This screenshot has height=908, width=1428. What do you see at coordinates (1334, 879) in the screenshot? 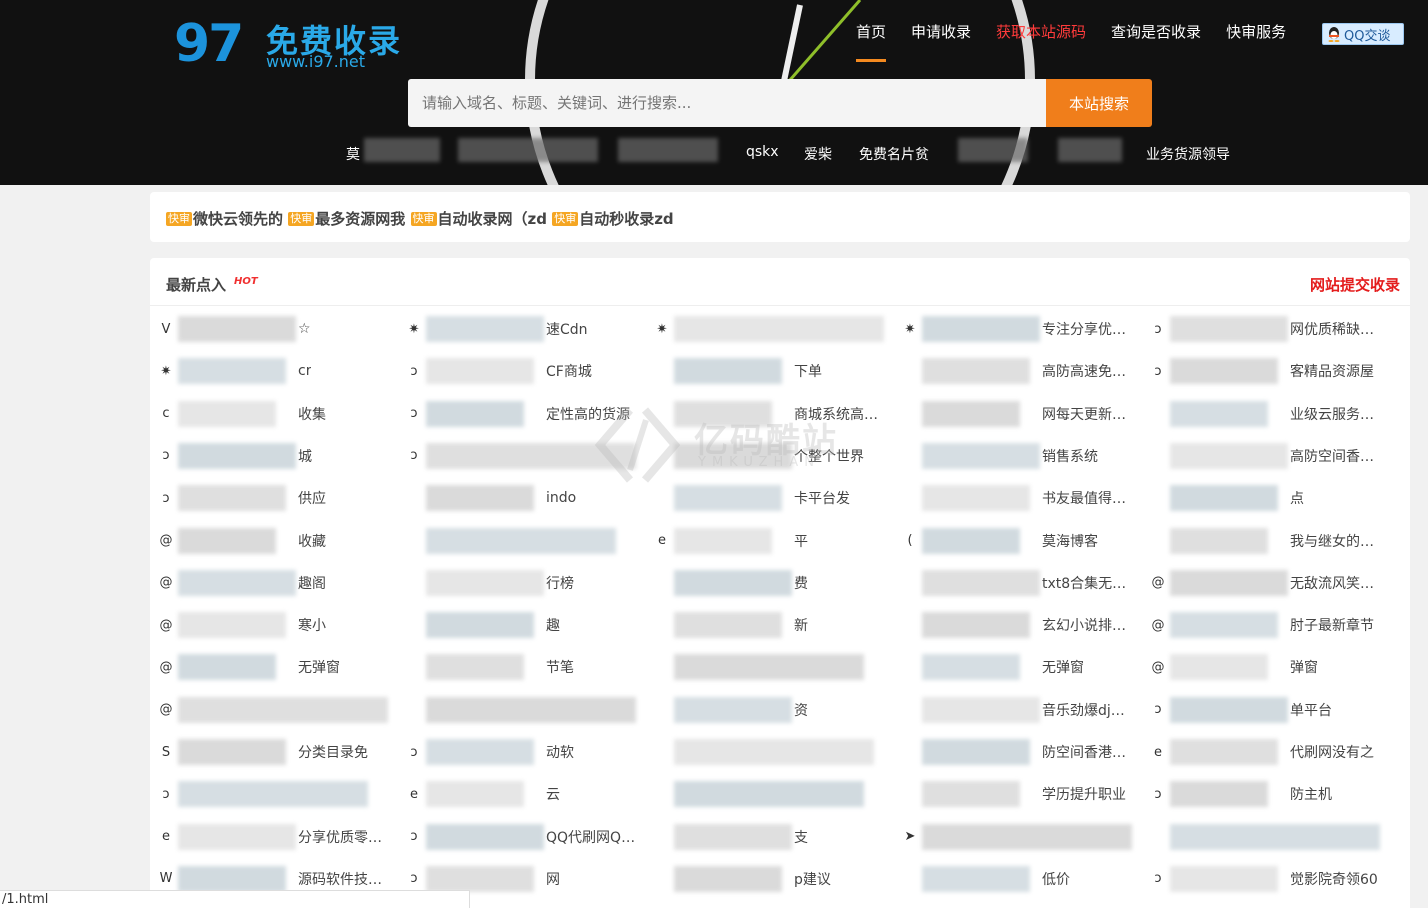
I see `site-link-label: 觉影院奇领60` at bounding box center [1334, 879].